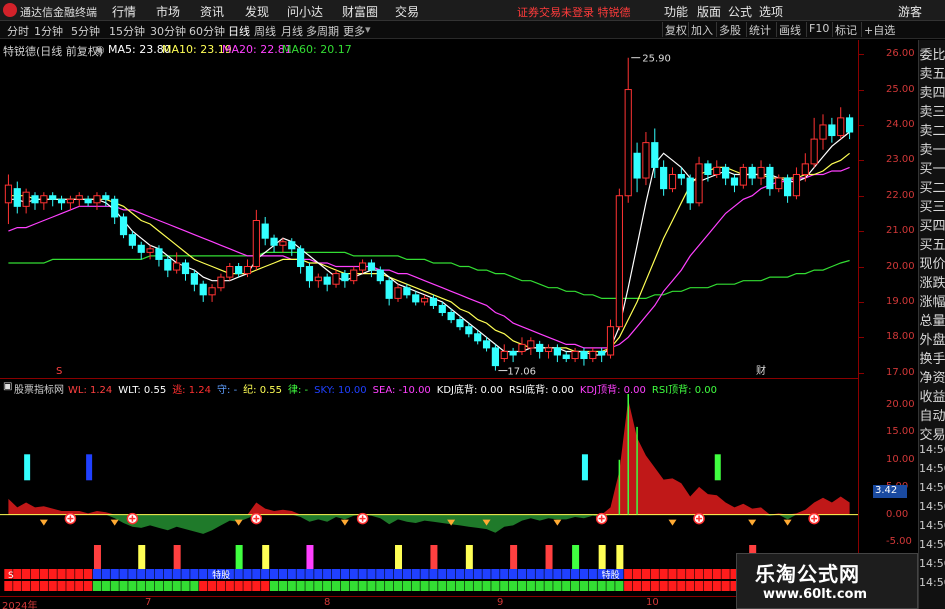 This screenshot has width=945, height=609. Describe the element at coordinates (322, 31) in the screenshot. I see `period-multi: 多周期` at that location.